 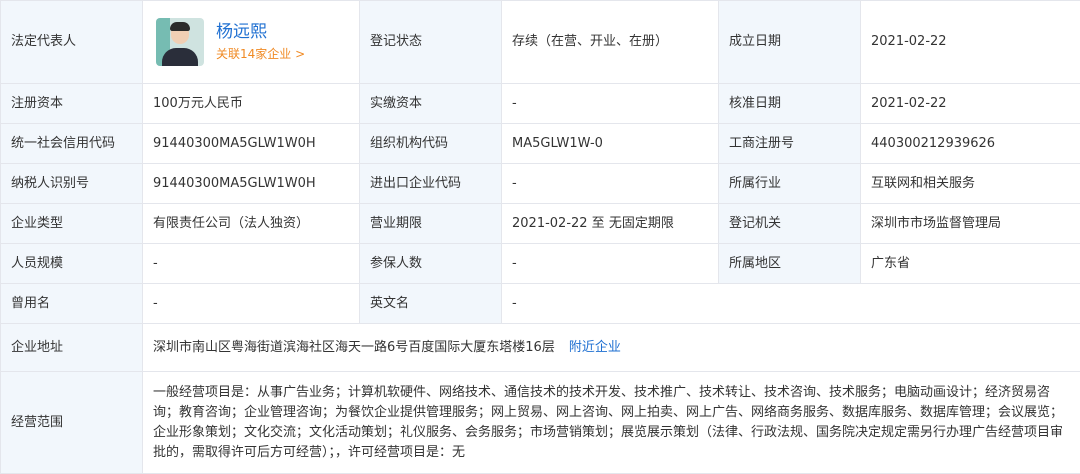 What do you see at coordinates (431, 184) in the screenshot?
I see `import-export-code-label: 进出口企业代码` at bounding box center [431, 184].